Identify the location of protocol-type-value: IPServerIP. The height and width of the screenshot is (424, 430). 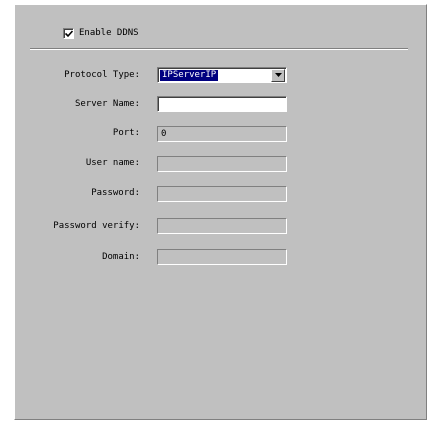
(189, 75).